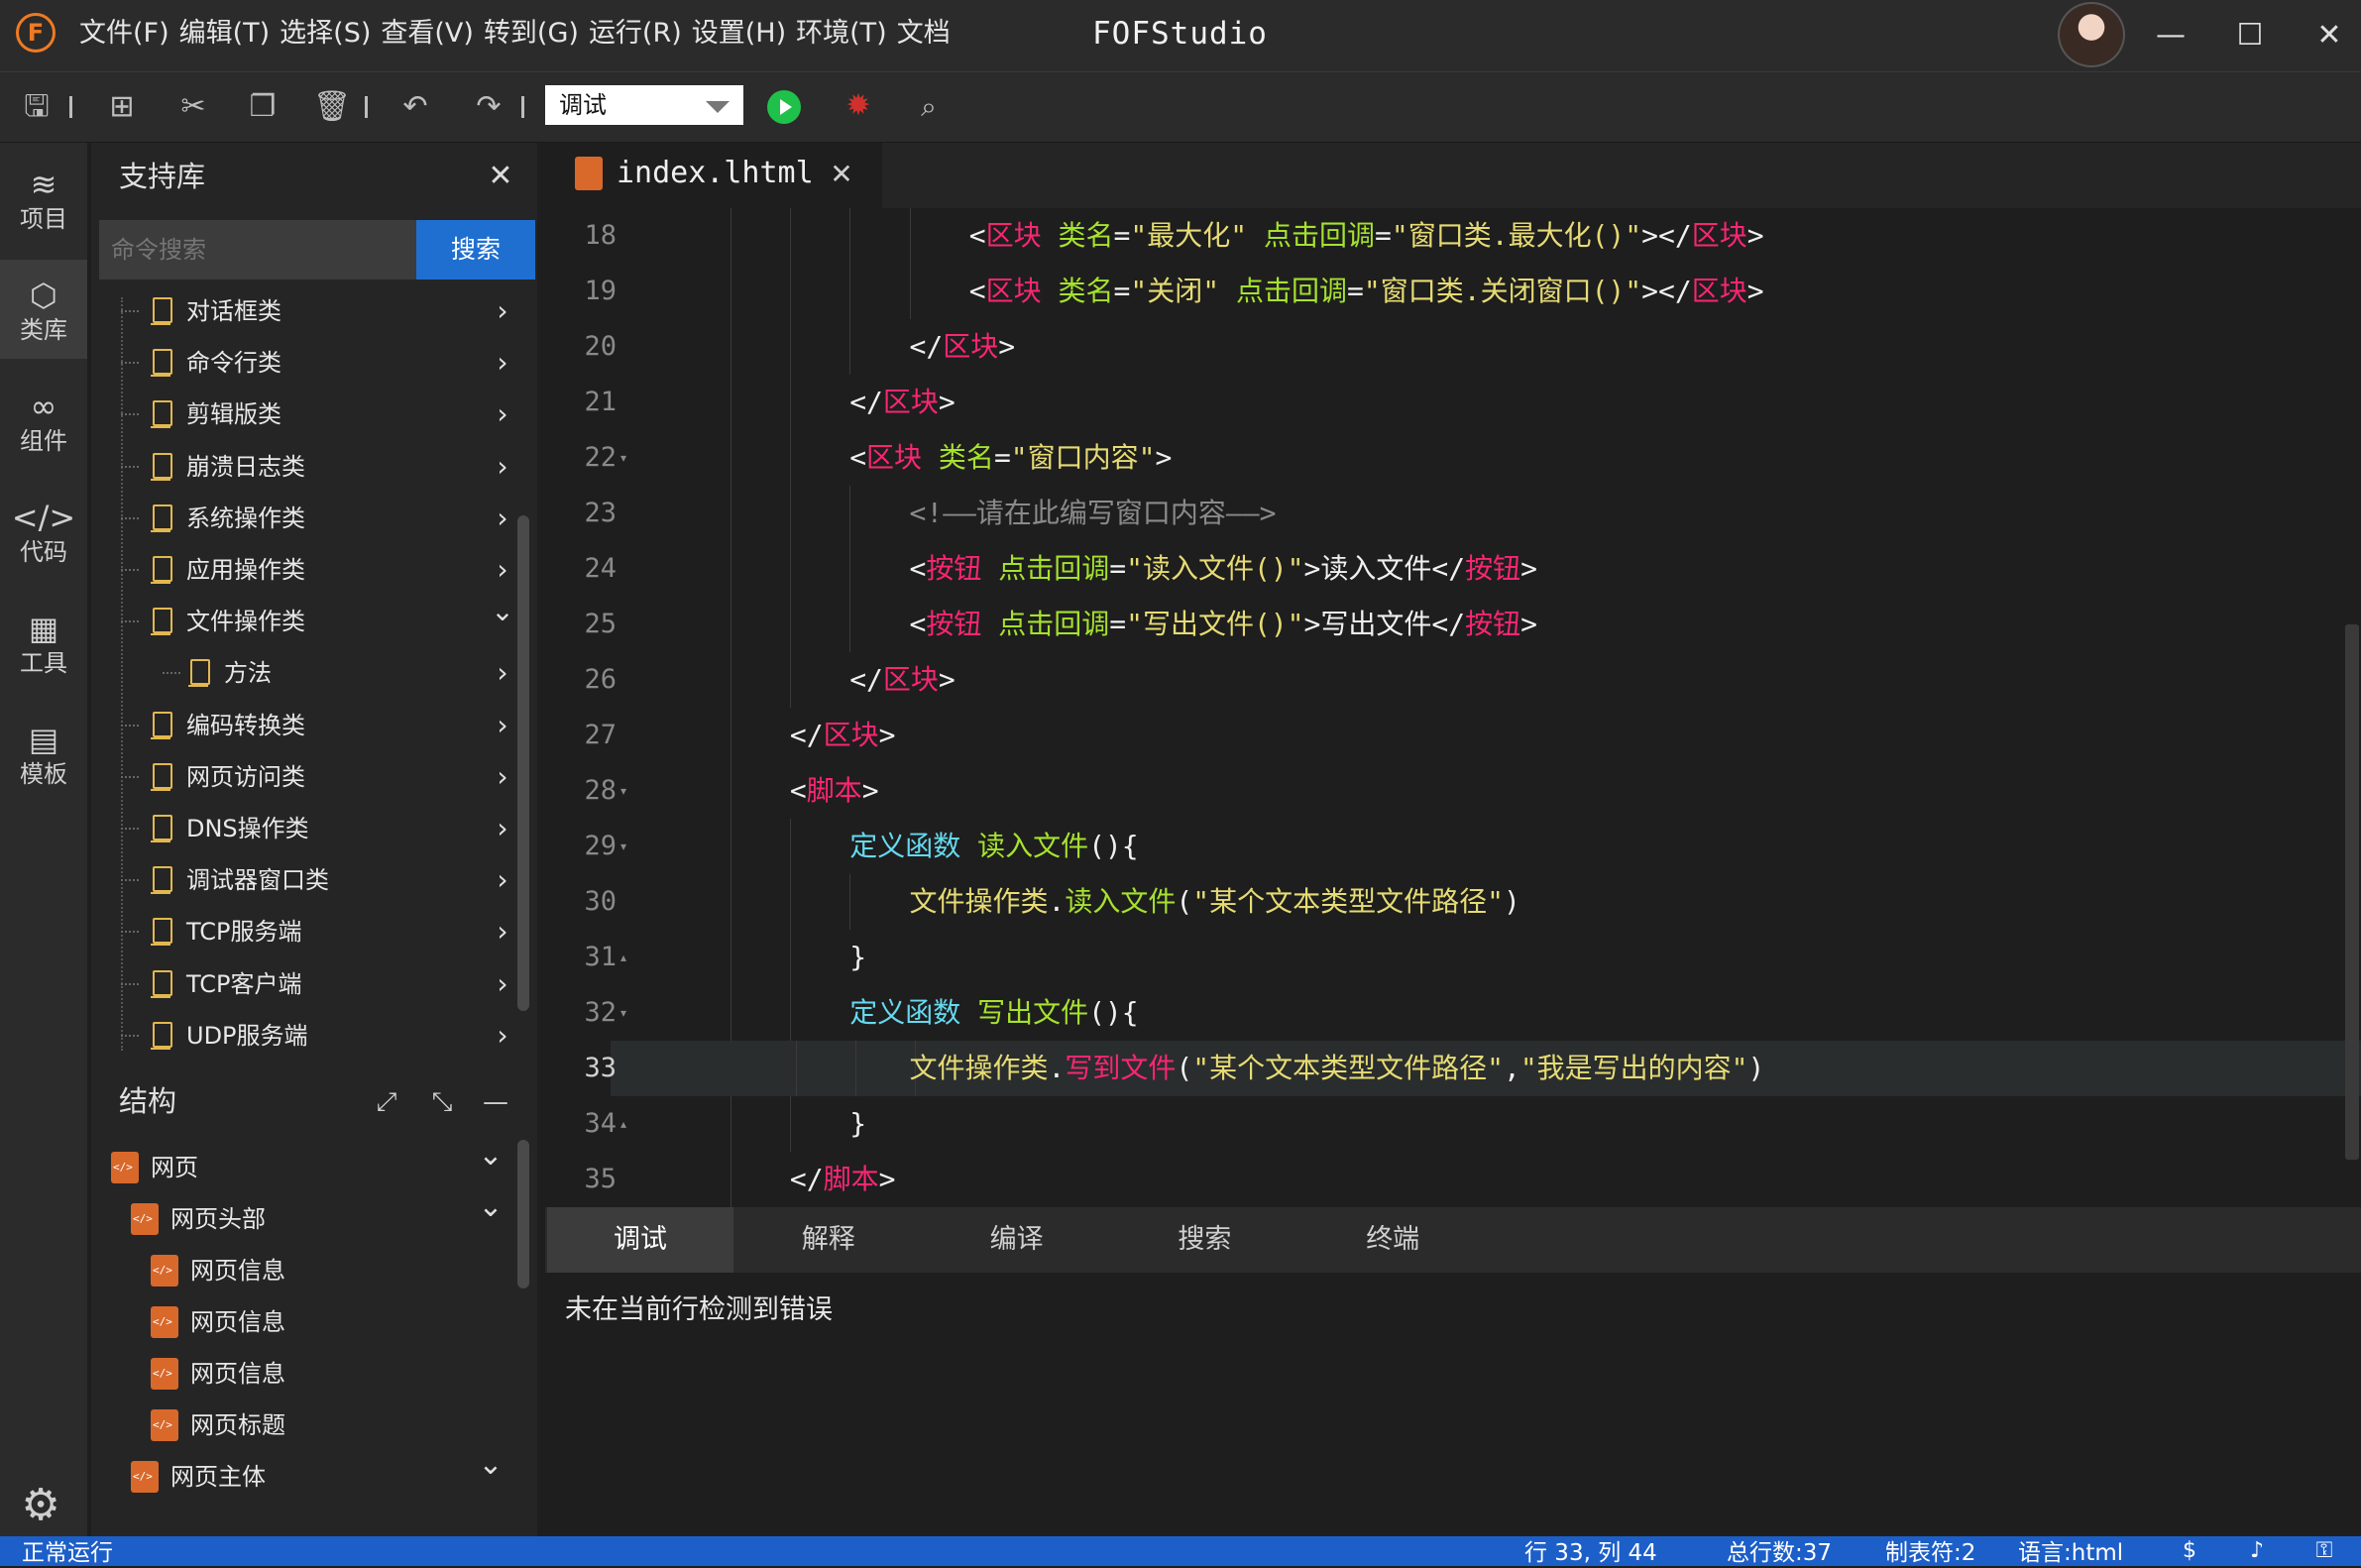 This screenshot has height=1568, width=2361. Describe the element at coordinates (858, 106) in the screenshot. I see `bug-icon: ✹` at that location.